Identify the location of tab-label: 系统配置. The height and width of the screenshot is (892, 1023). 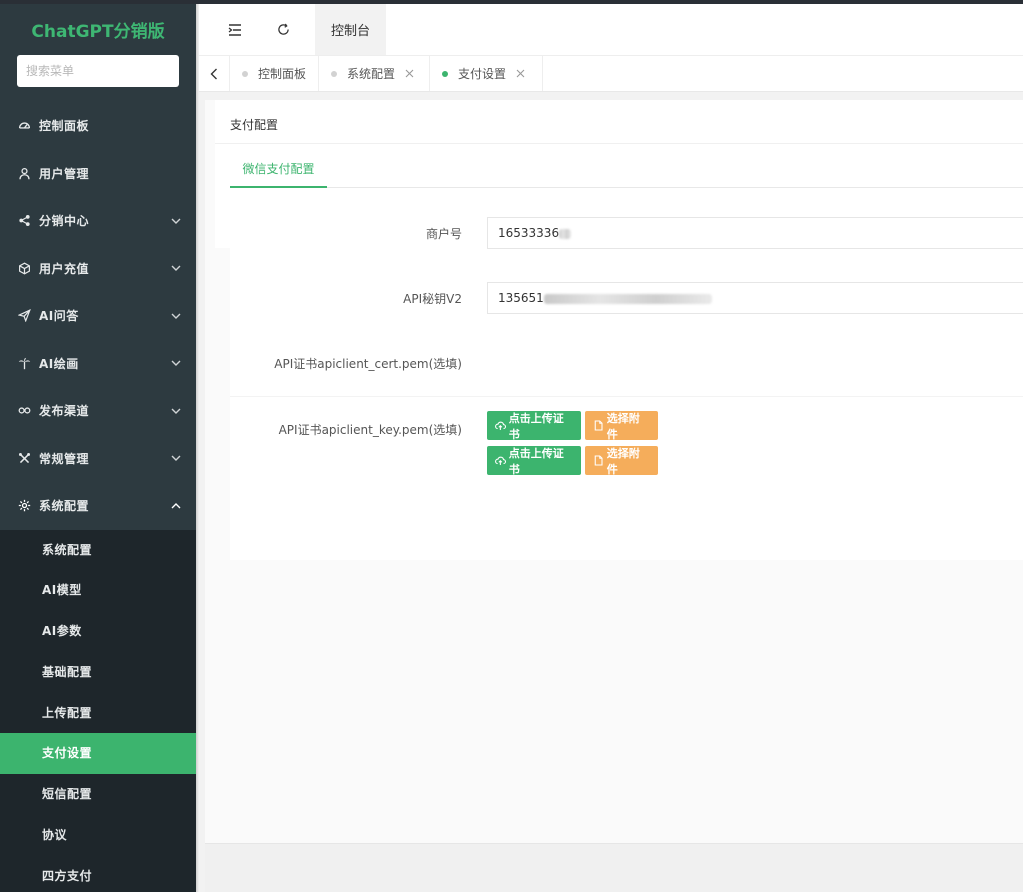
(371, 74).